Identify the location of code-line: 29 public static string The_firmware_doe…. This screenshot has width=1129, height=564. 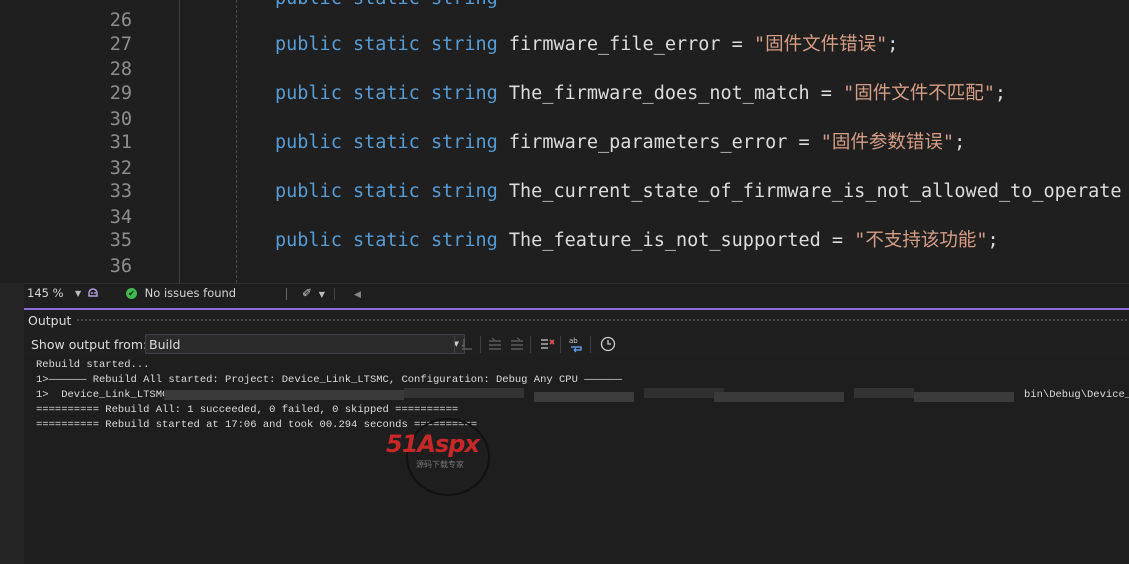
(564, 94).